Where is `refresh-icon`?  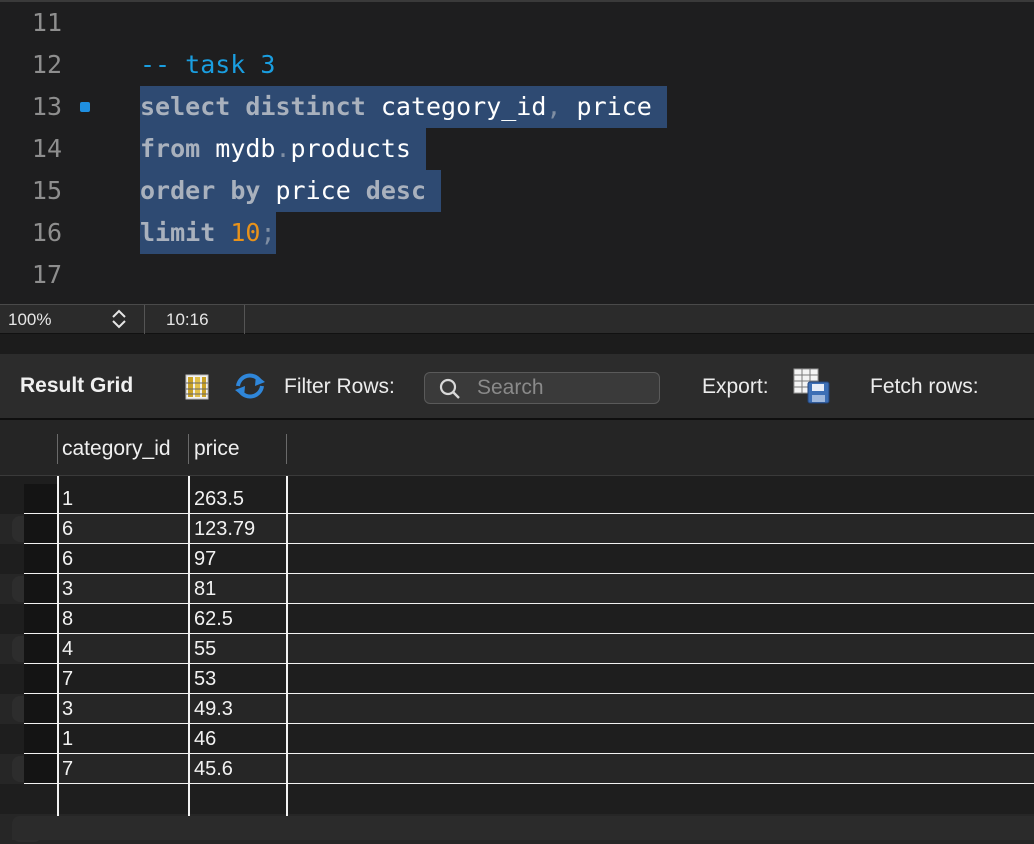 refresh-icon is located at coordinates (250, 386).